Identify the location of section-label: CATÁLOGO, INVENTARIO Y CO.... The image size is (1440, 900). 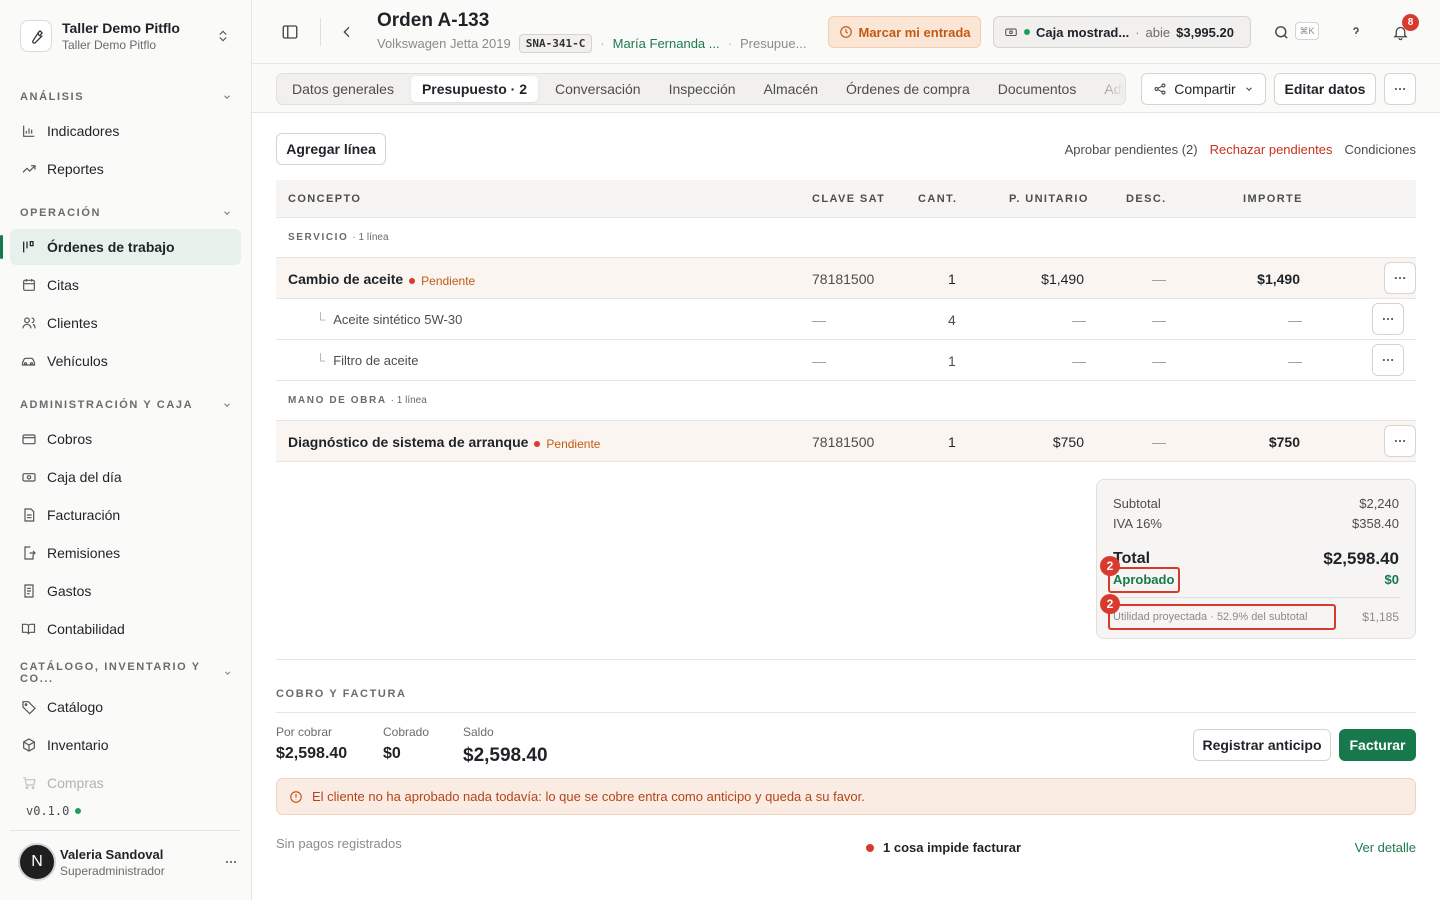
(110, 673).